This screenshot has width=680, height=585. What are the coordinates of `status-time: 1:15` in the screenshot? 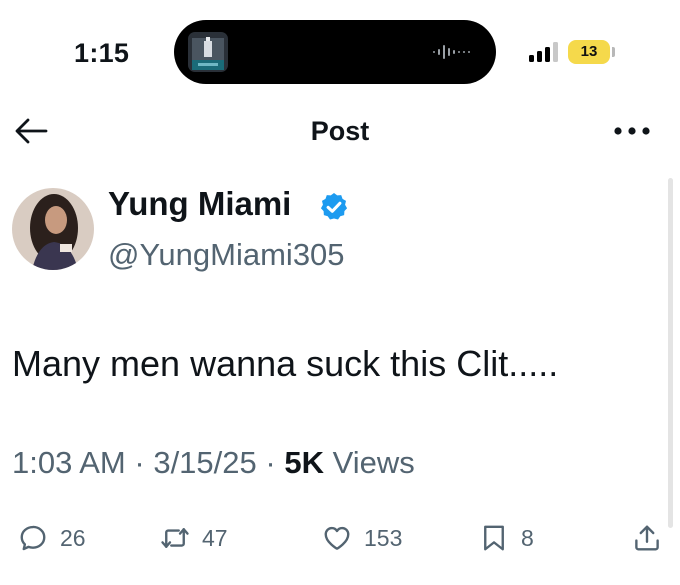 It's located at (102, 53).